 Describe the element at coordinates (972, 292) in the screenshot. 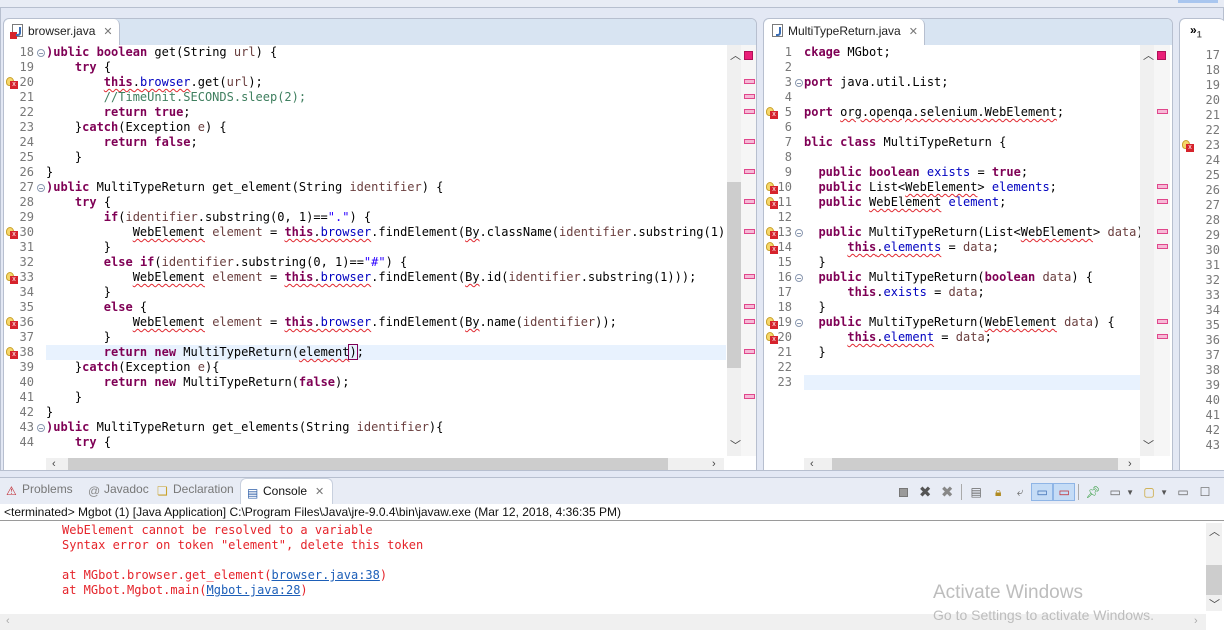

I see `code-line: this.exists = data;` at that location.